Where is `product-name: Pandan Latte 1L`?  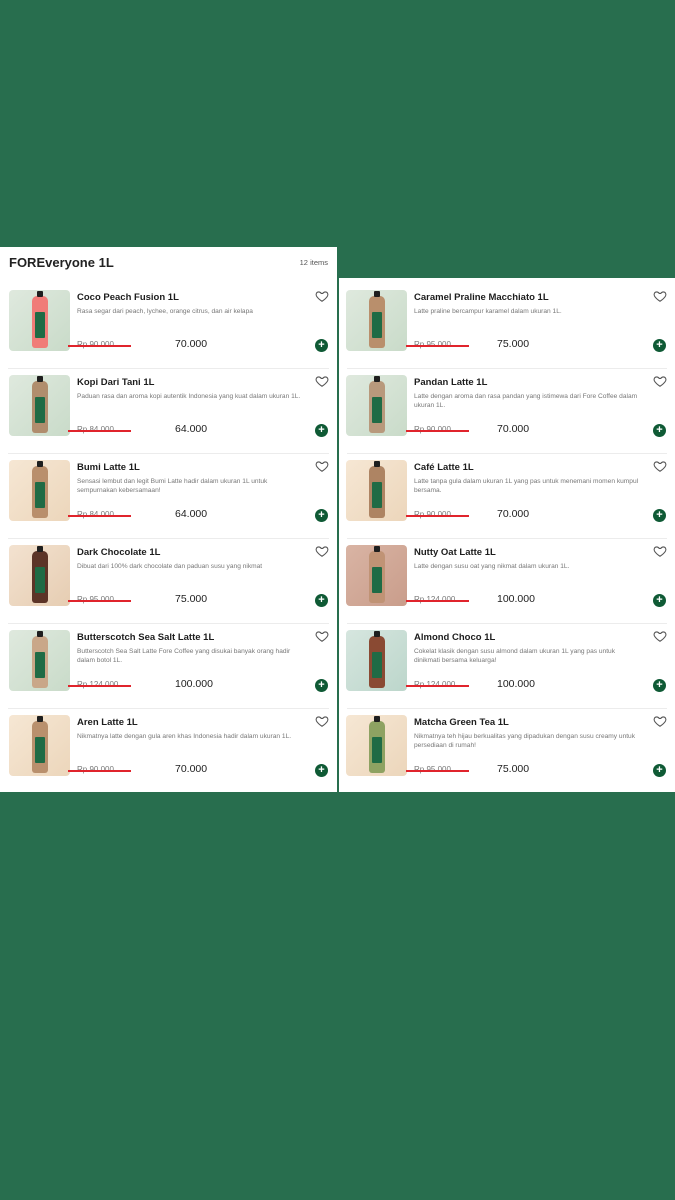 product-name: Pandan Latte 1L is located at coordinates (451, 382).